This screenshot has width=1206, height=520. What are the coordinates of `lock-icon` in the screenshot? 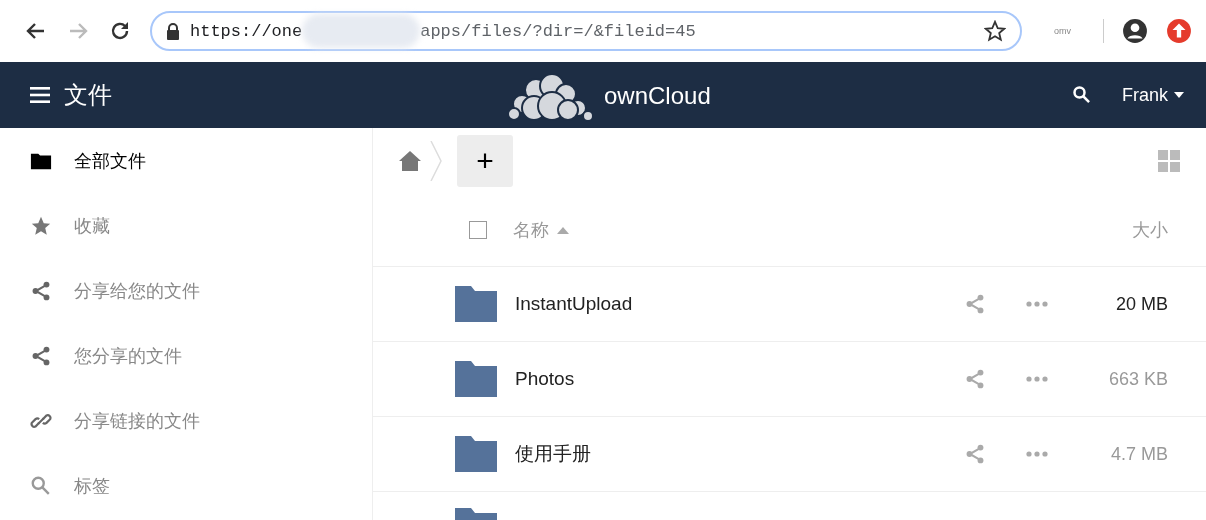 It's located at (173, 31).